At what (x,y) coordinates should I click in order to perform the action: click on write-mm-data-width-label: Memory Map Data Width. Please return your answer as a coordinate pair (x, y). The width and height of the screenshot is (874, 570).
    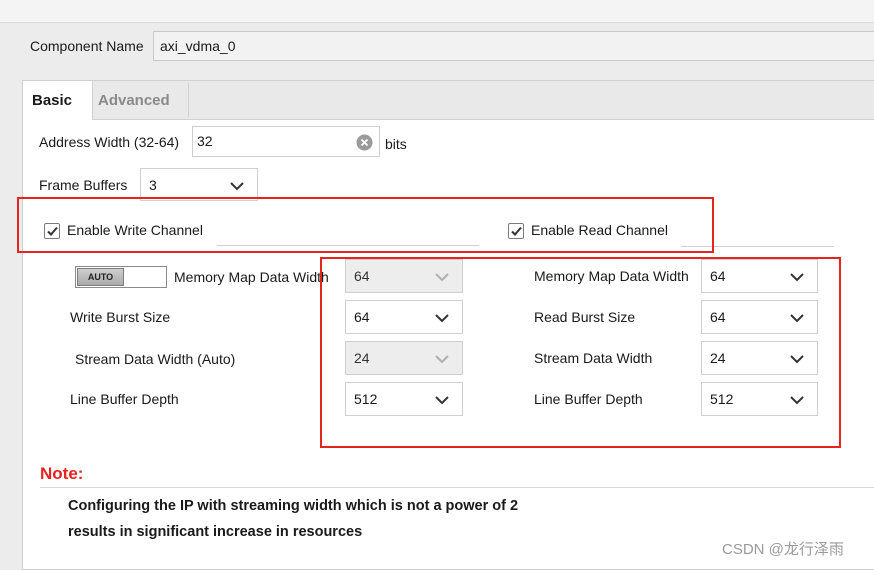
    Looking at the image, I should click on (251, 277).